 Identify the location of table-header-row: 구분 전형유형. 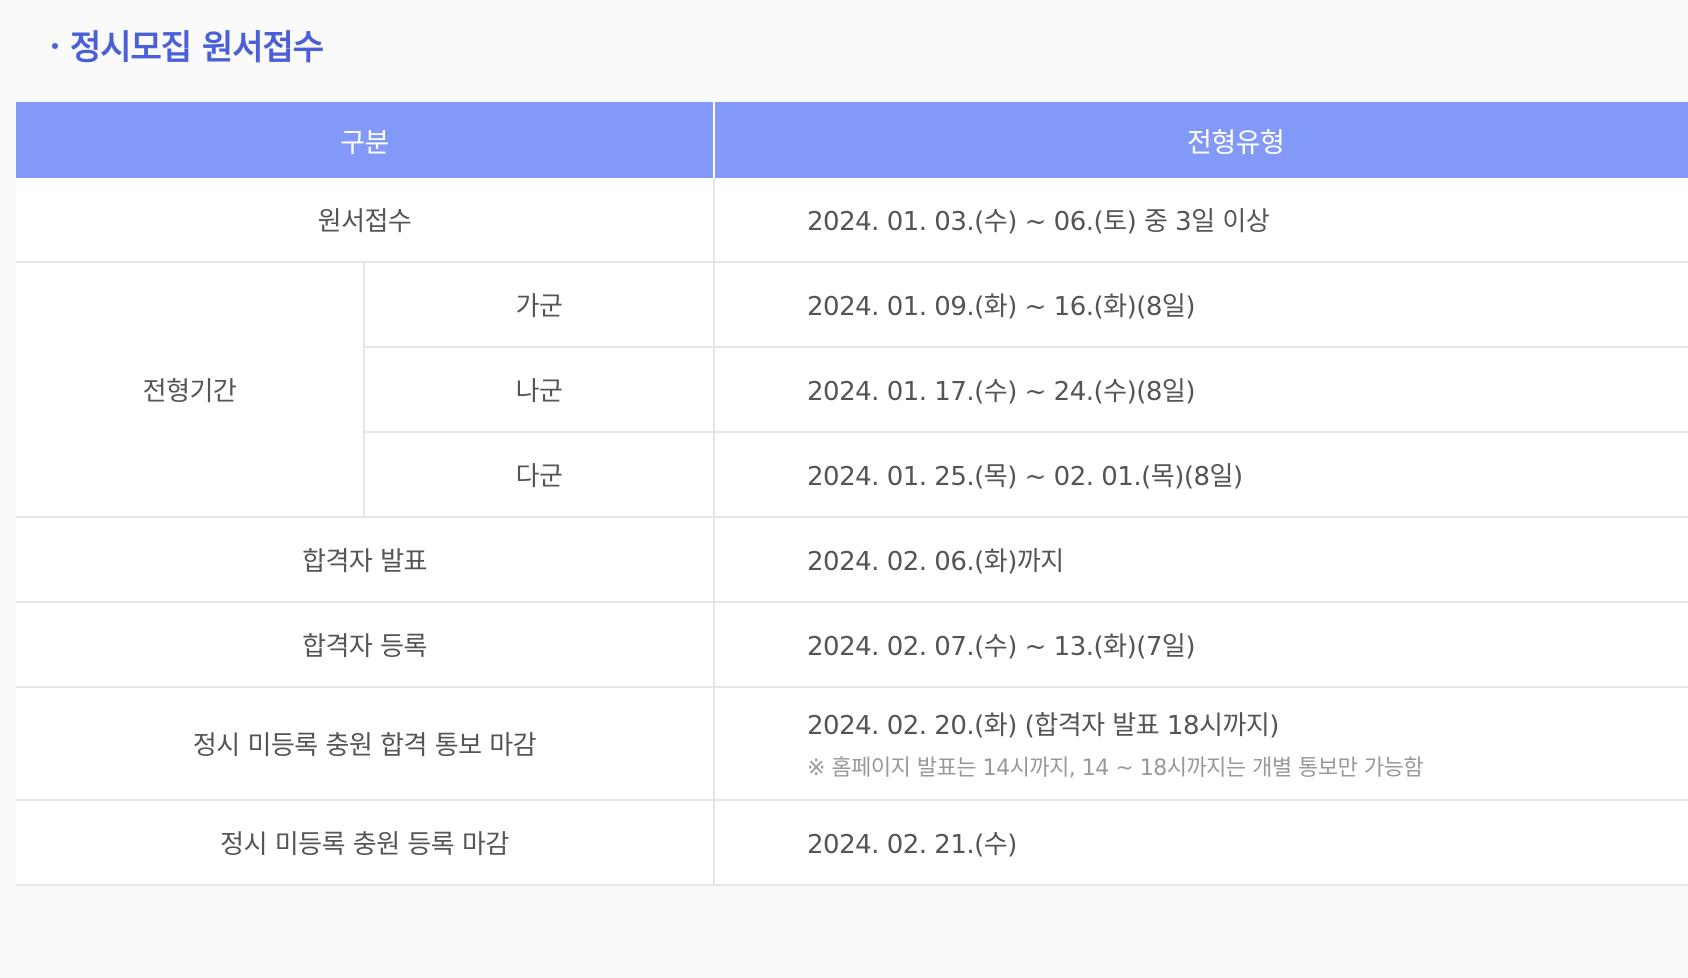
(852, 140).